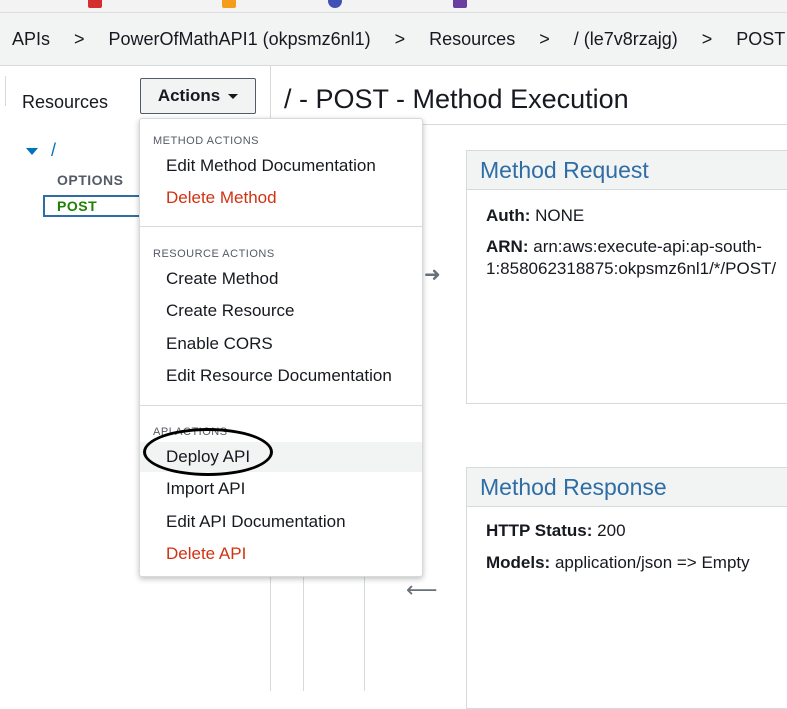 The width and height of the screenshot is (787, 709). What do you see at coordinates (281, 554) in the screenshot?
I see `menu-item-delete-api: Delete API` at bounding box center [281, 554].